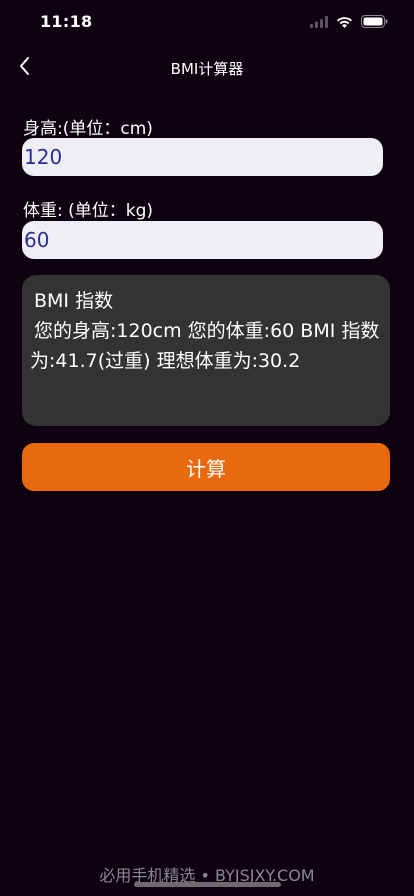 The image size is (414, 896). I want to click on status-time: 11:18, so click(66, 21).